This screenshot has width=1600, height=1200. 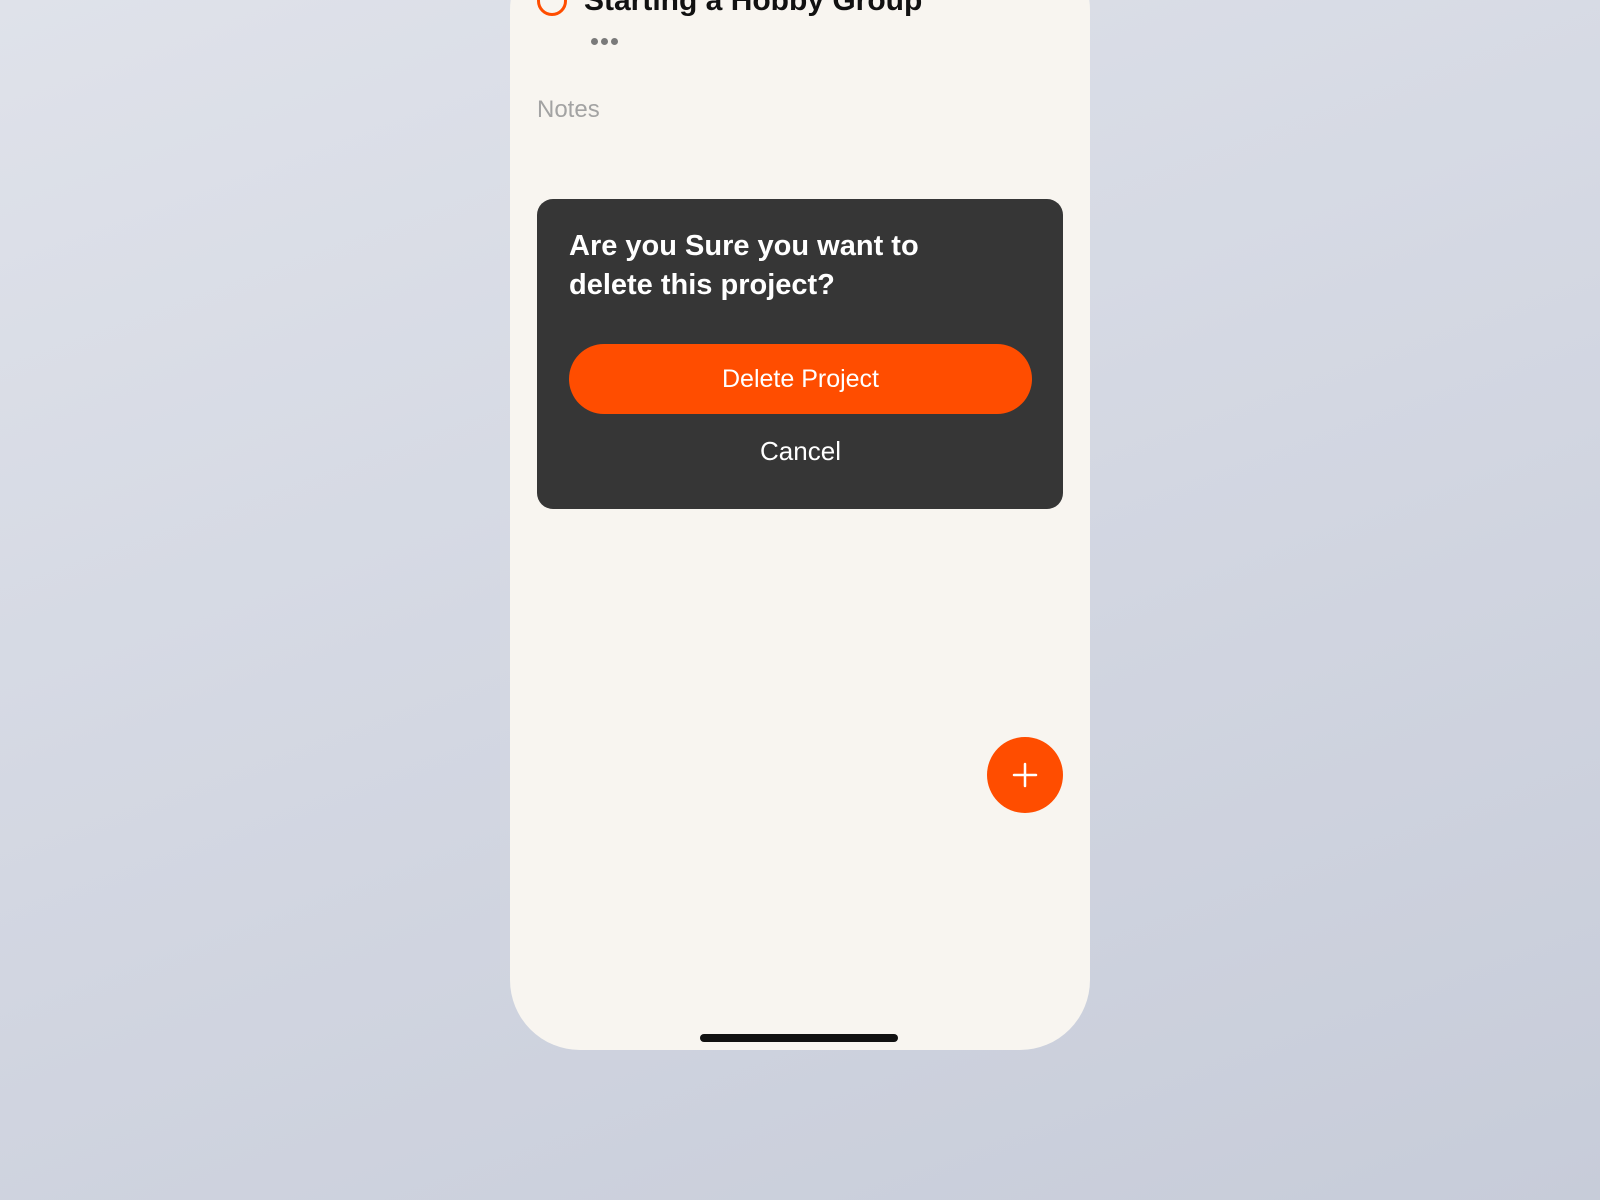 What do you see at coordinates (552, 8) in the screenshot?
I see `circle-check-icon` at bounding box center [552, 8].